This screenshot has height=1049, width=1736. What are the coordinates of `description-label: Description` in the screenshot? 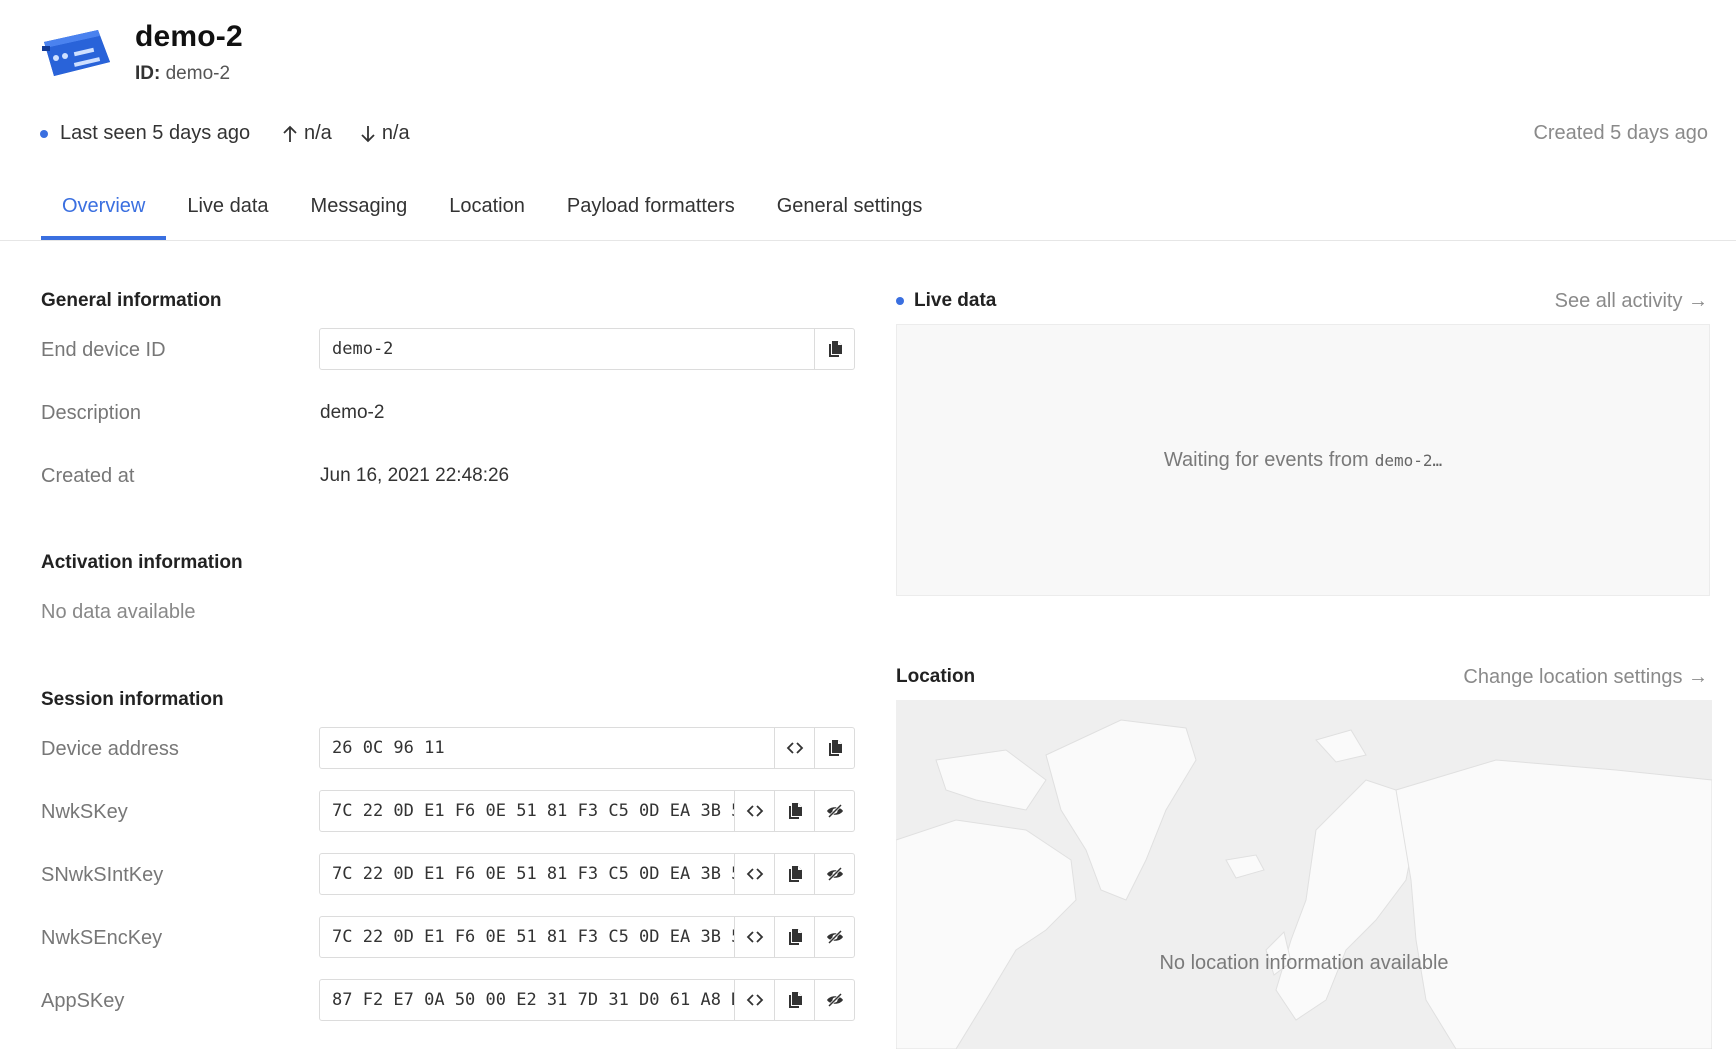 It's located at (91, 413).